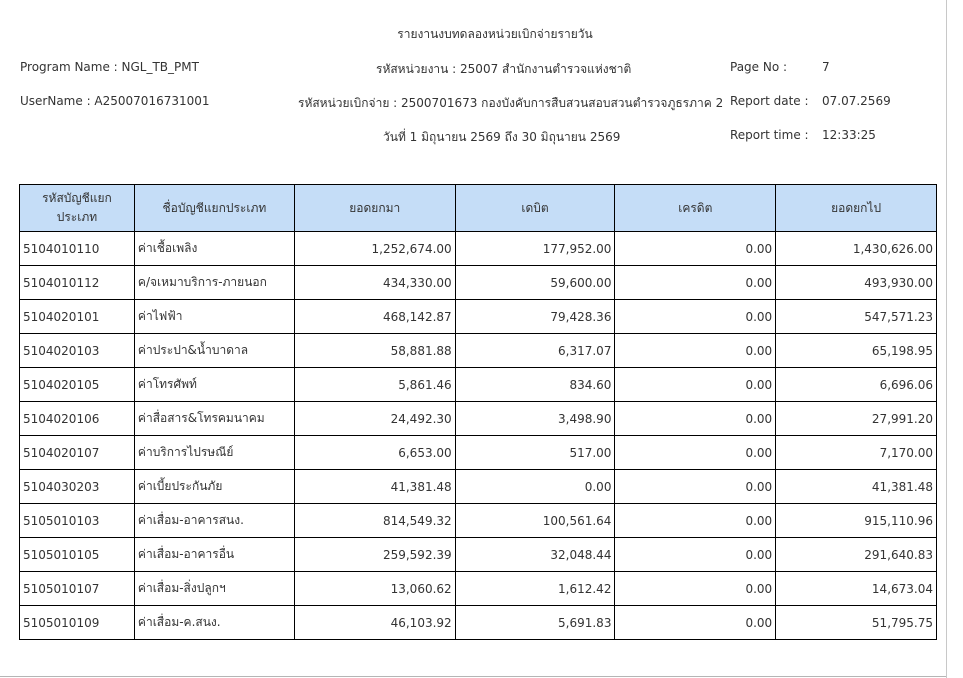  Describe the element at coordinates (695, 208) in the screenshot. I see `header-credit: เครดิต` at that location.